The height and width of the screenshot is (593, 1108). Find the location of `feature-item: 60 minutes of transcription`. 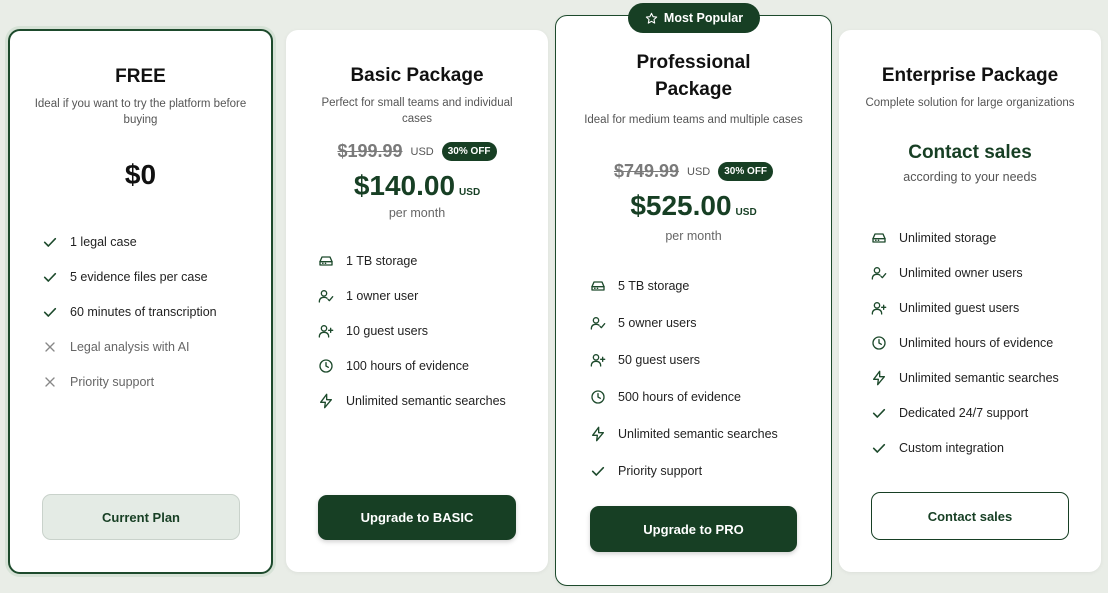

feature-item: 60 minutes of transcription is located at coordinates (129, 311).